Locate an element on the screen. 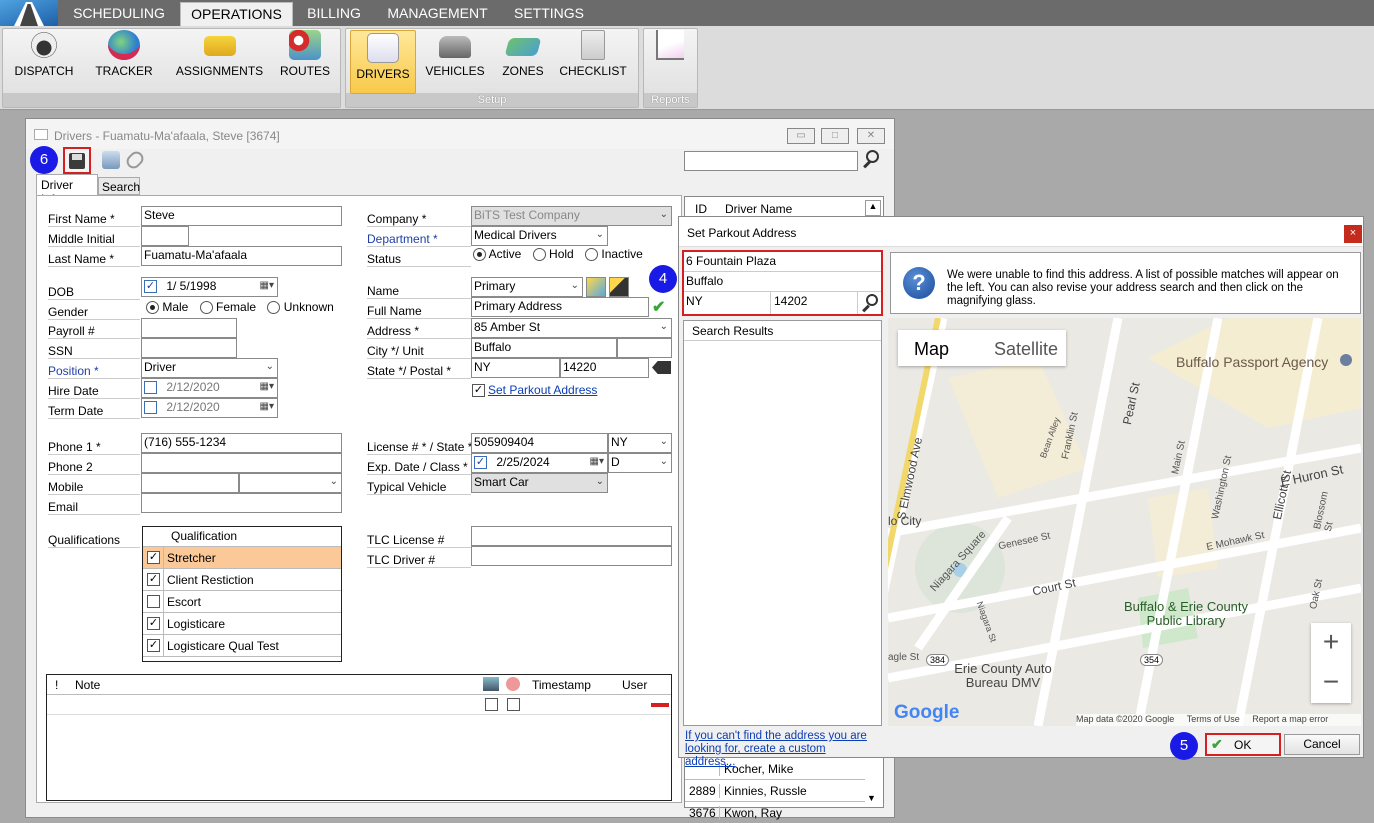 This screenshot has height=823, width=1374. assignments-button: ASSIGNMENTS is located at coordinates (219, 59).